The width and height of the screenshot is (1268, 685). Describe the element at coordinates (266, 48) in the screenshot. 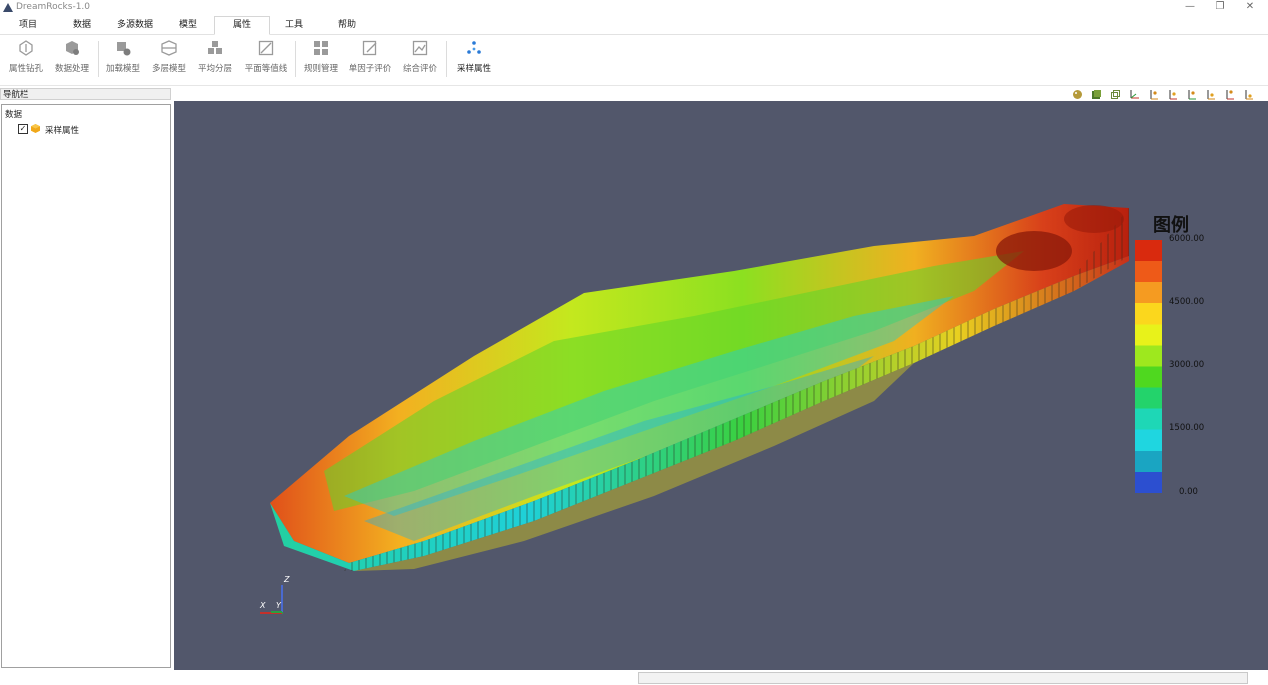

I see `contour-icon` at that location.